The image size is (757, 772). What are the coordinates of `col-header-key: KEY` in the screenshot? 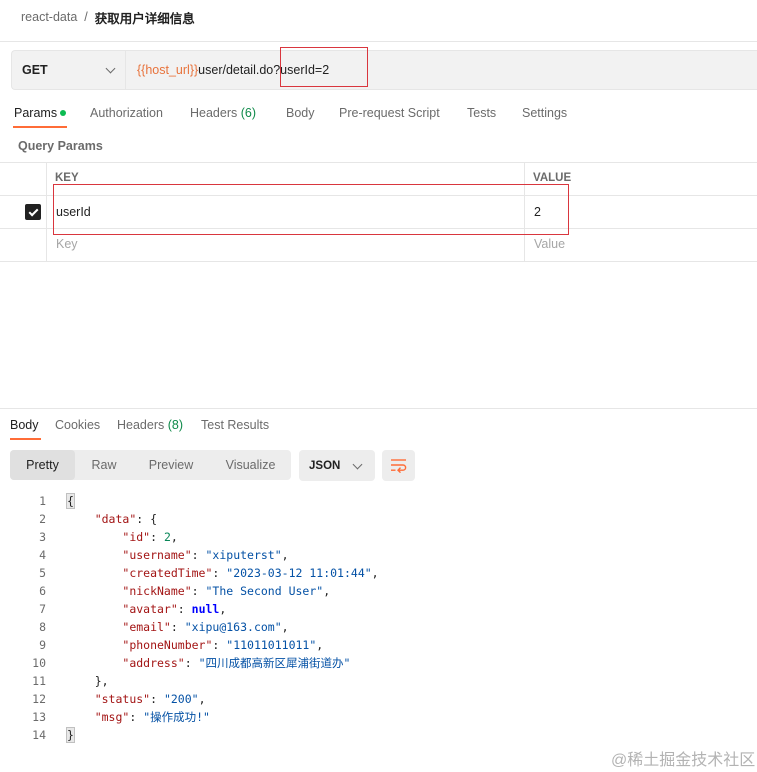 It's located at (67, 178).